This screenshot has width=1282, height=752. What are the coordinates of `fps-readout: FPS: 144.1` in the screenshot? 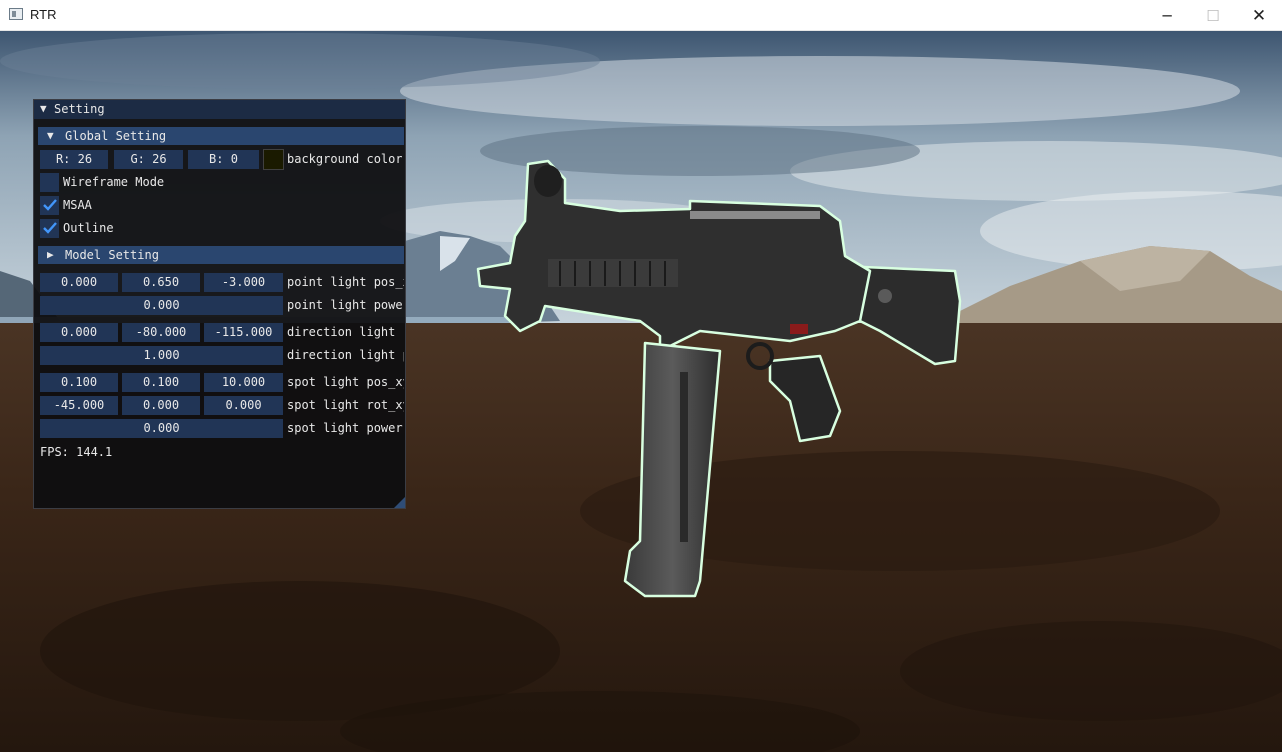 It's located at (76, 452).